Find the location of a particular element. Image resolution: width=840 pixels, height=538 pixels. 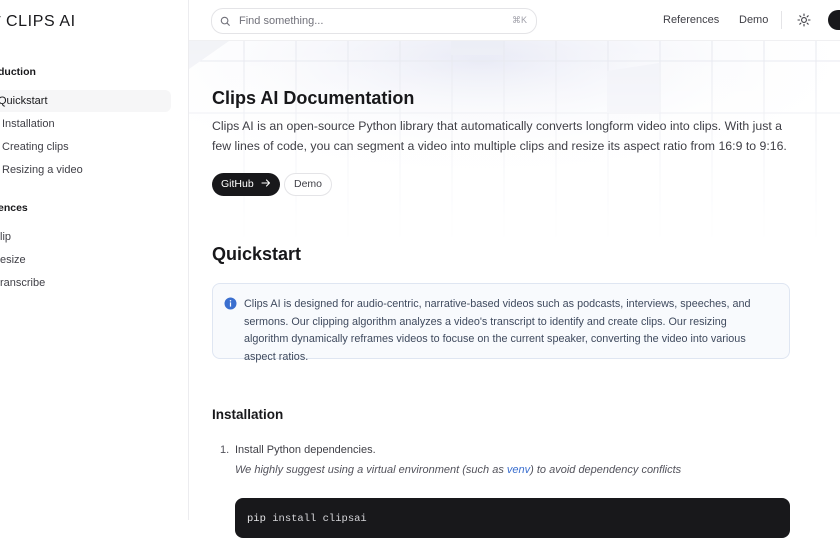

sidebar-item-creating-clips: Creating clips is located at coordinates (35, 147).